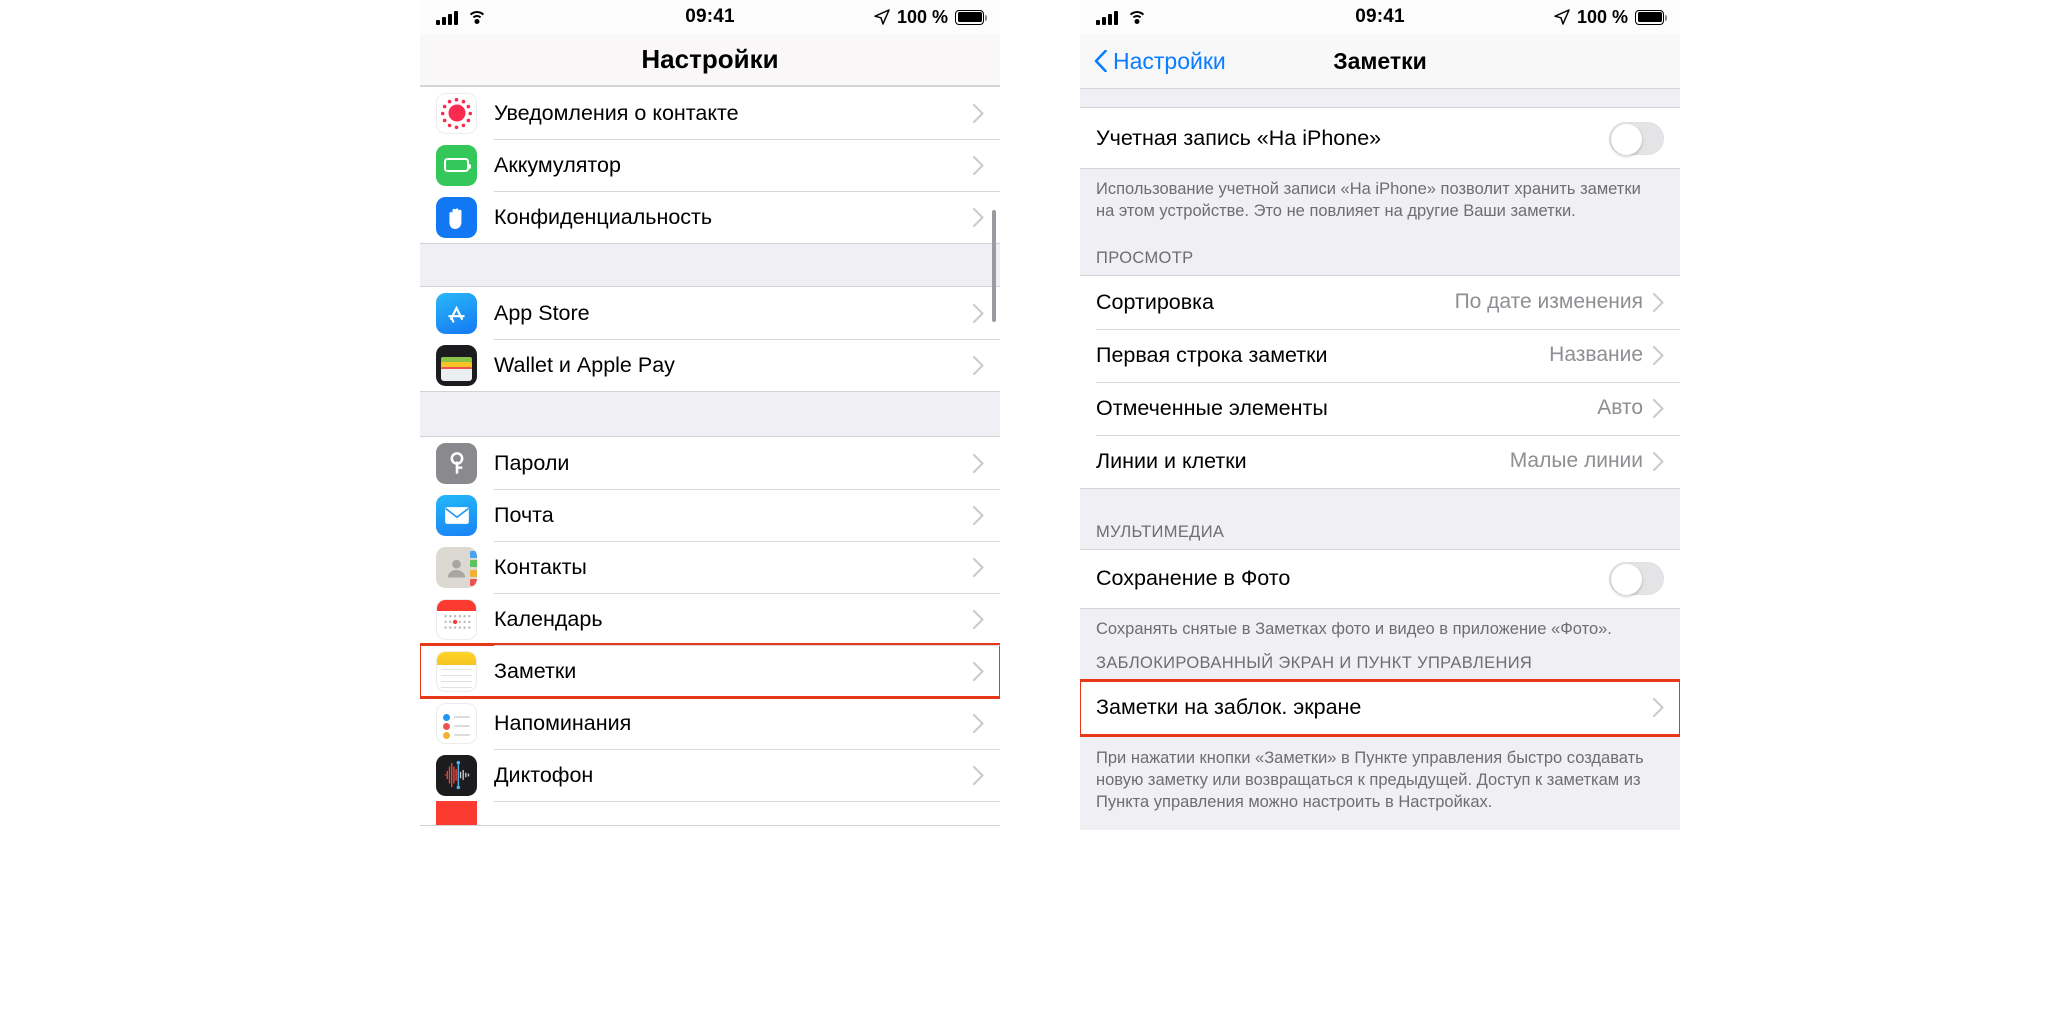 The height and width of the screenshot is (1024, 2048). I want to click on row-checked-items: Отмеченные элементы Авто, so click(1380, 408).